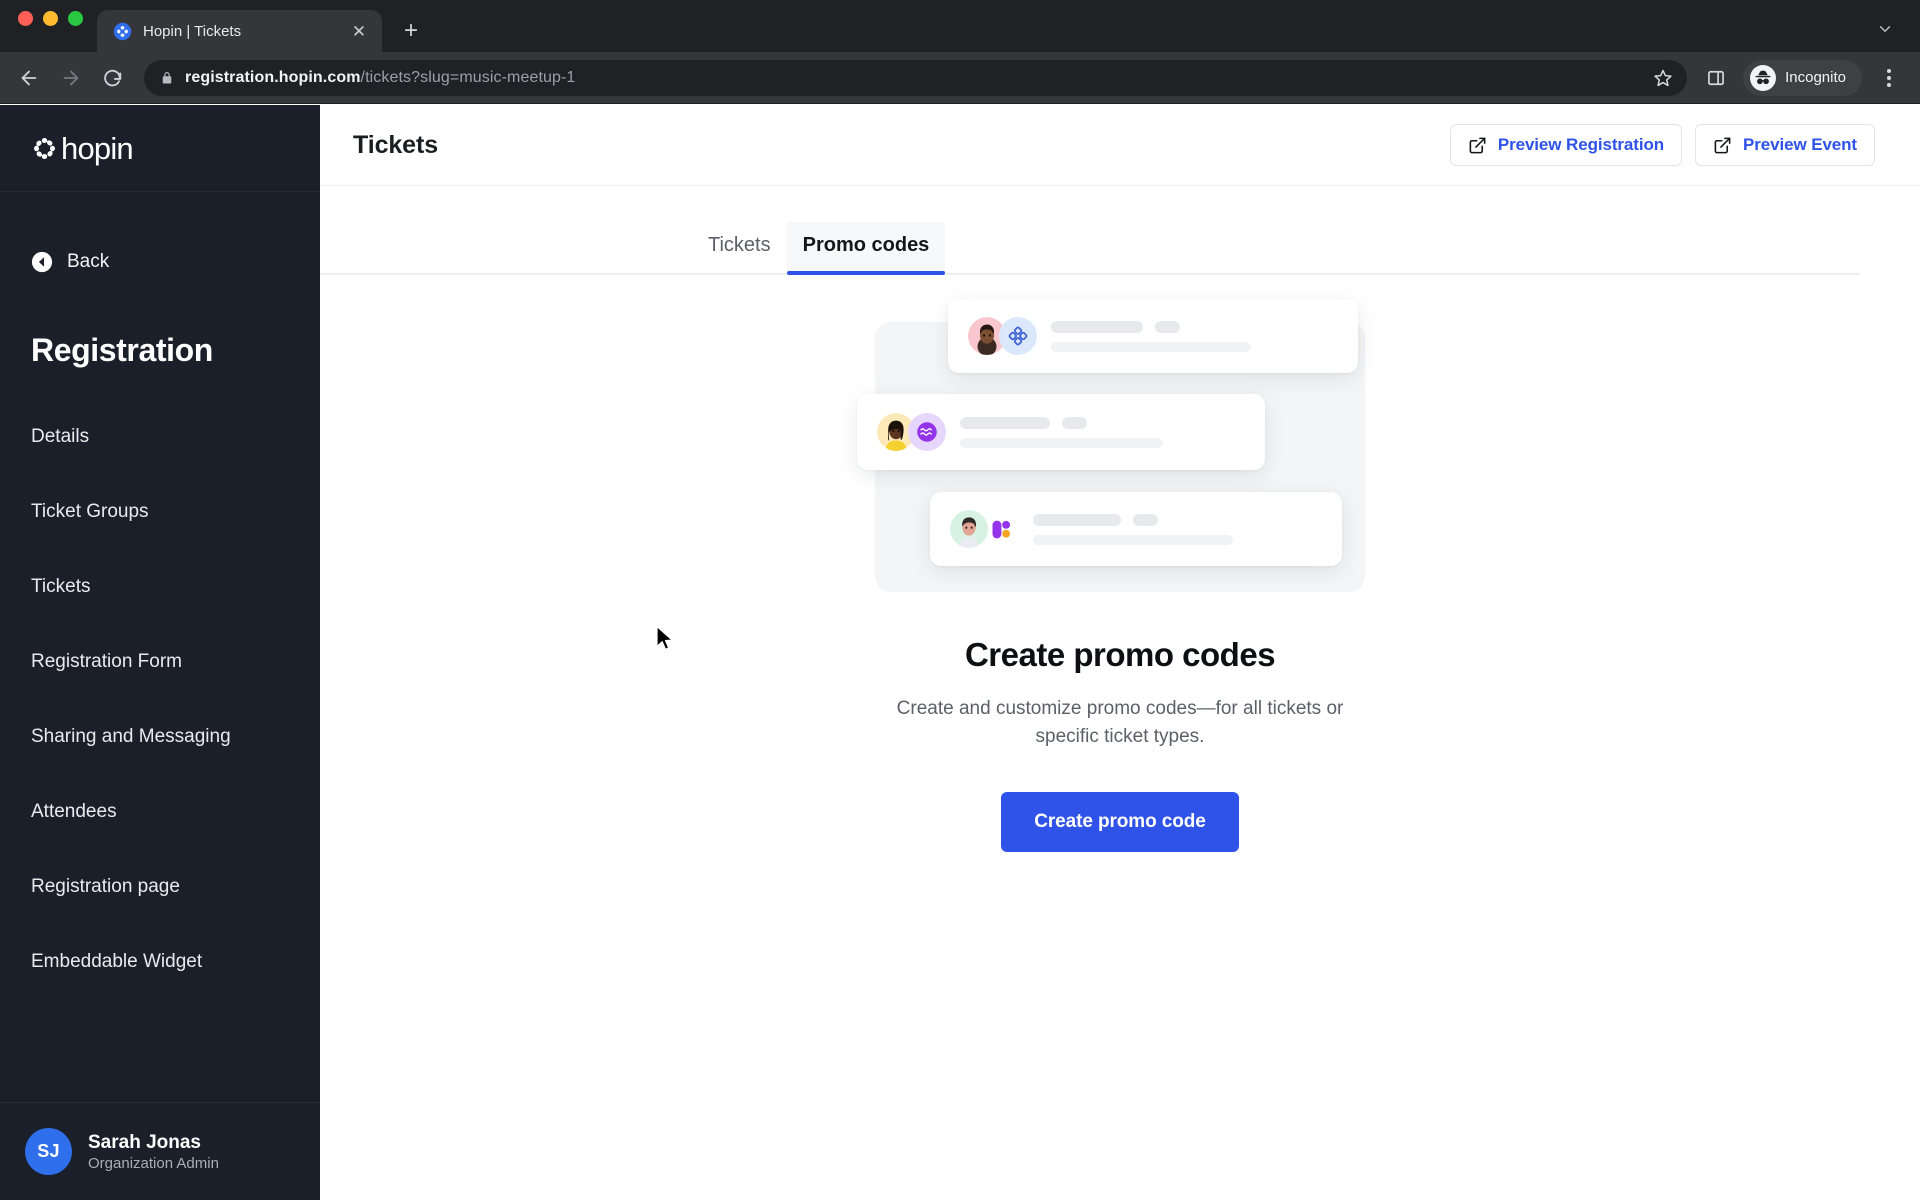  I want to click on close-window-button, so click(25, 18).